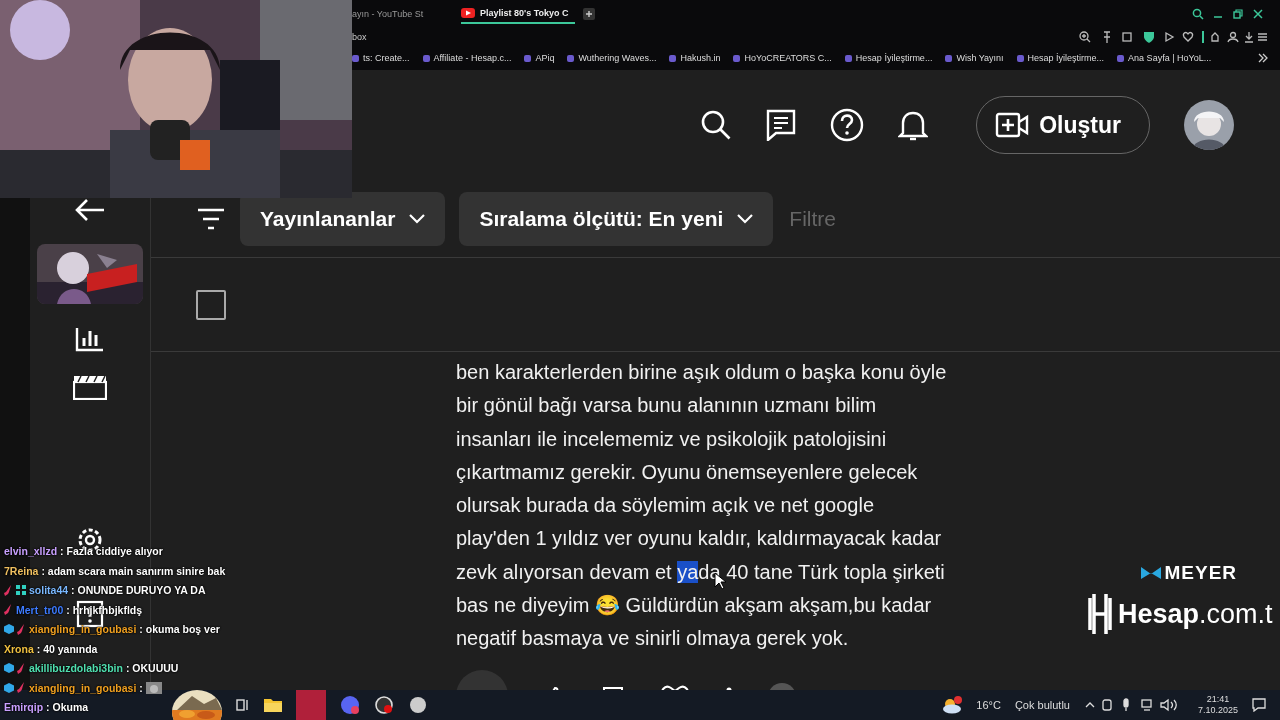 Image resolution: width=1280 pixels, height=720 pixels. I want to click on chat-message: : okuma boş ver, so click(179, 629).